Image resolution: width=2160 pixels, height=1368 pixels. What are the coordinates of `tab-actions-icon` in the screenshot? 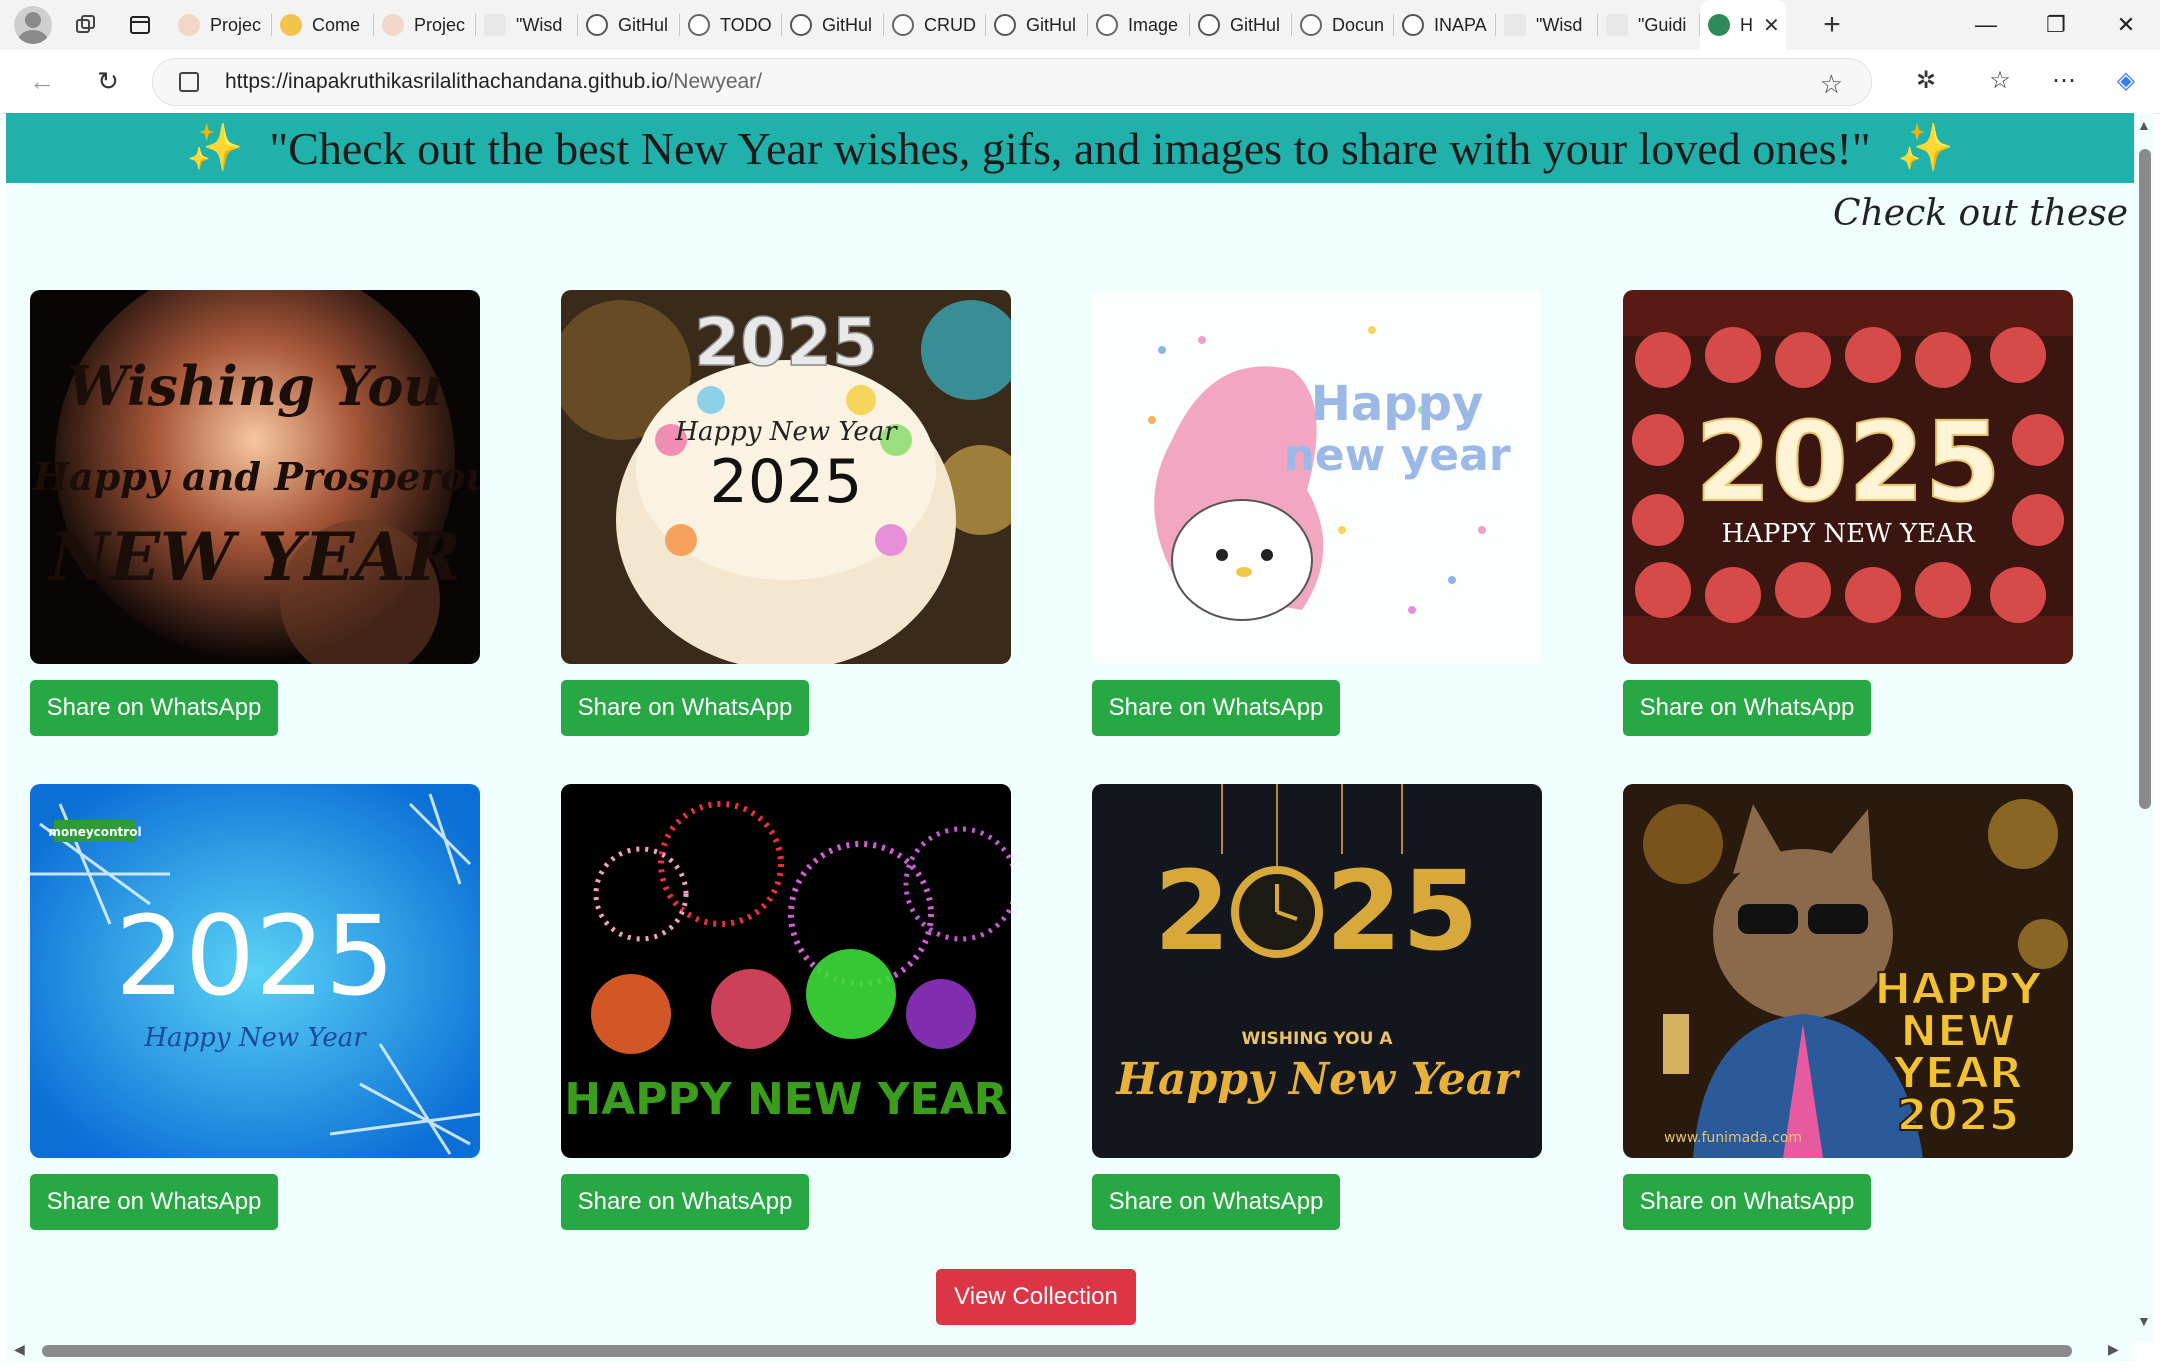 It's located at (140, 25).